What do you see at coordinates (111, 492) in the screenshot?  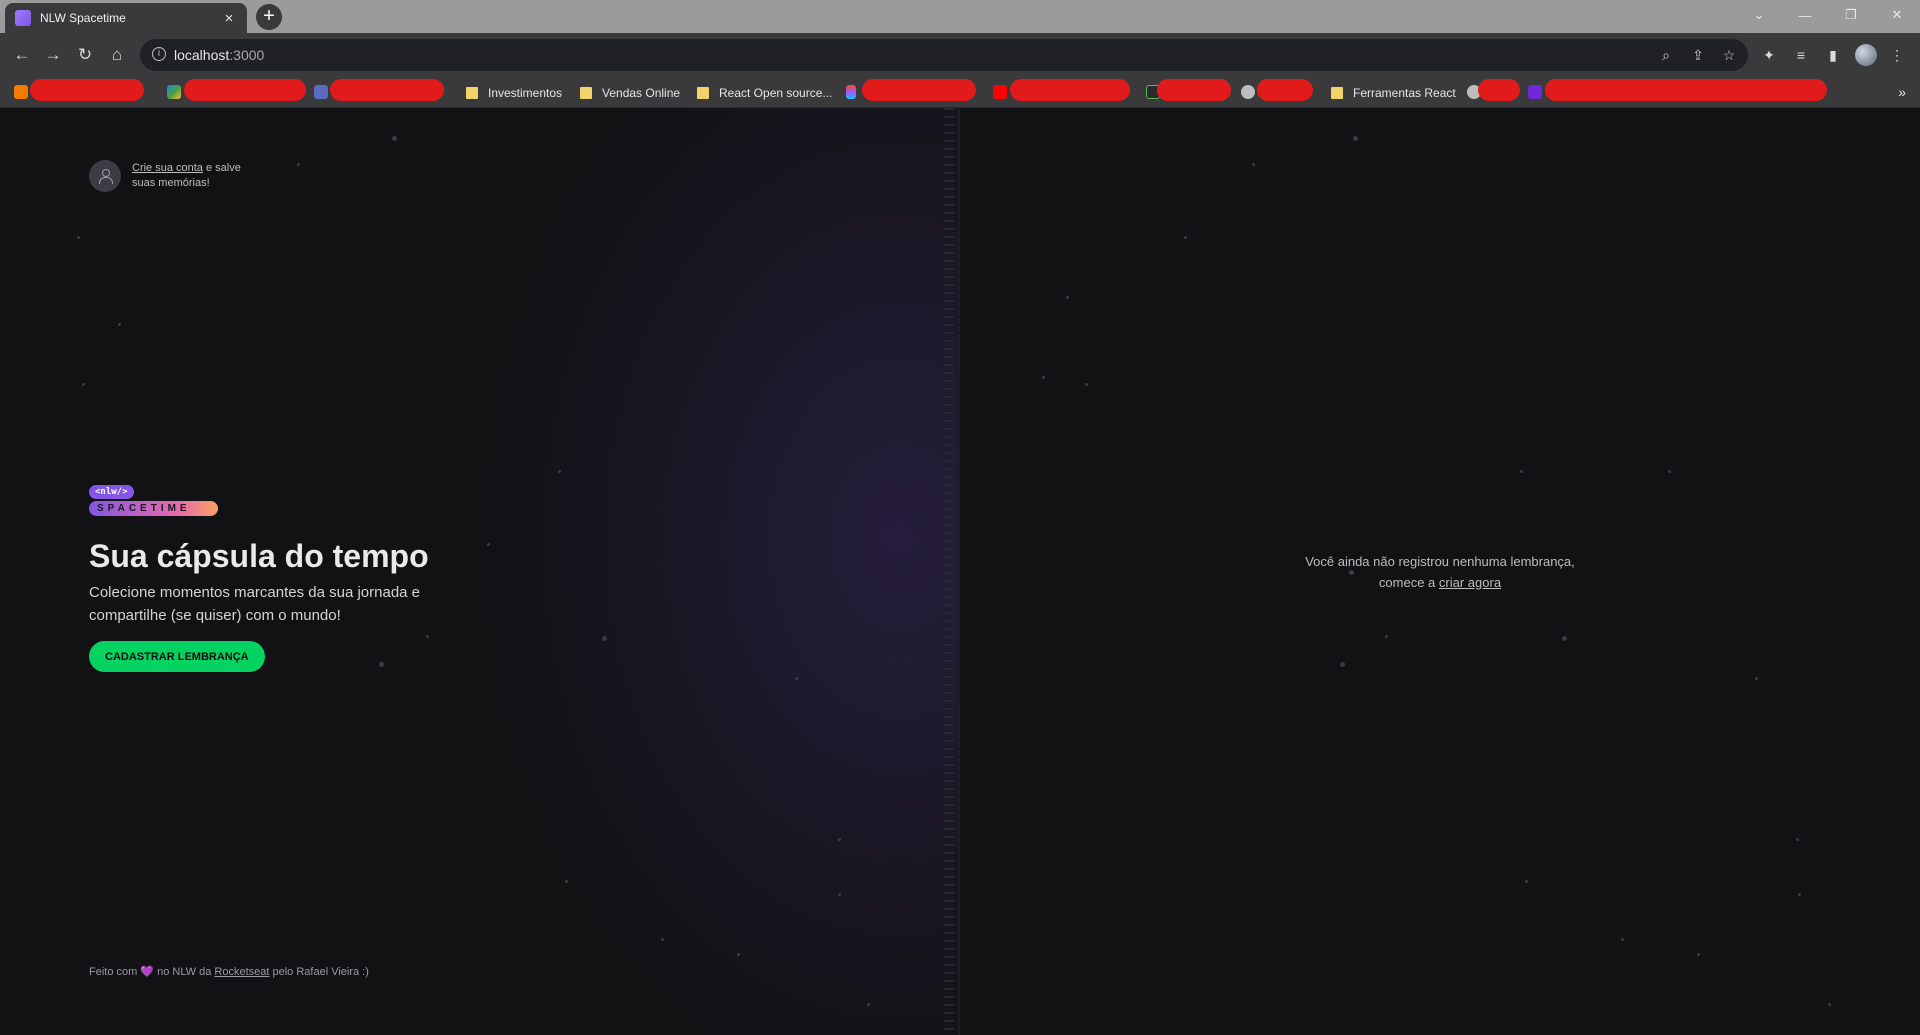 I see `logo-nlw-tag: <nlw/>` at bounding box center [111, 492].